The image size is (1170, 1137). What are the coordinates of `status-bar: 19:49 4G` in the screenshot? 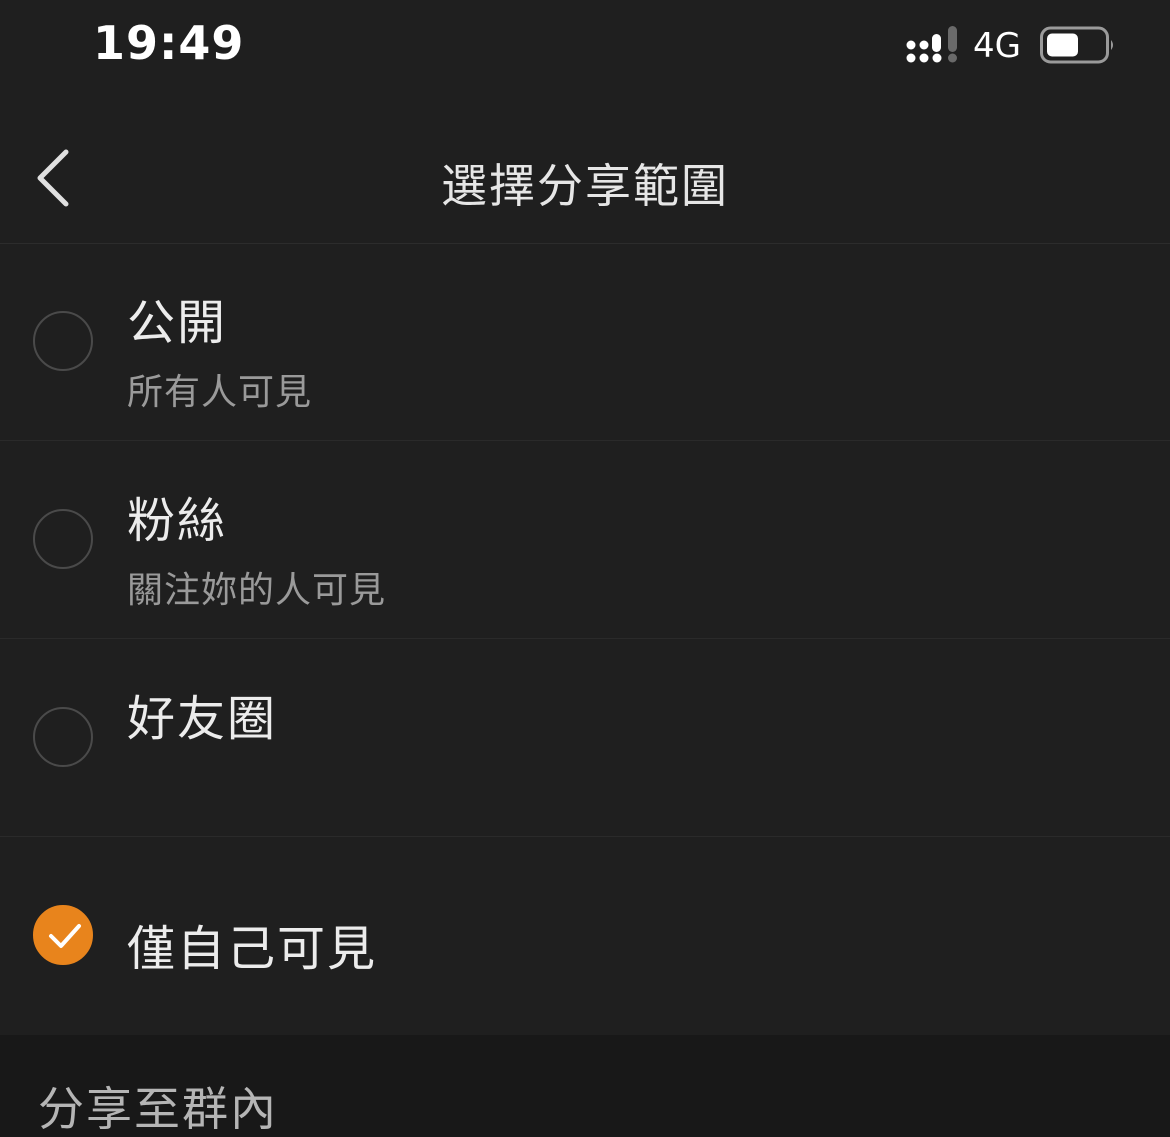 It's located at (585, 50).